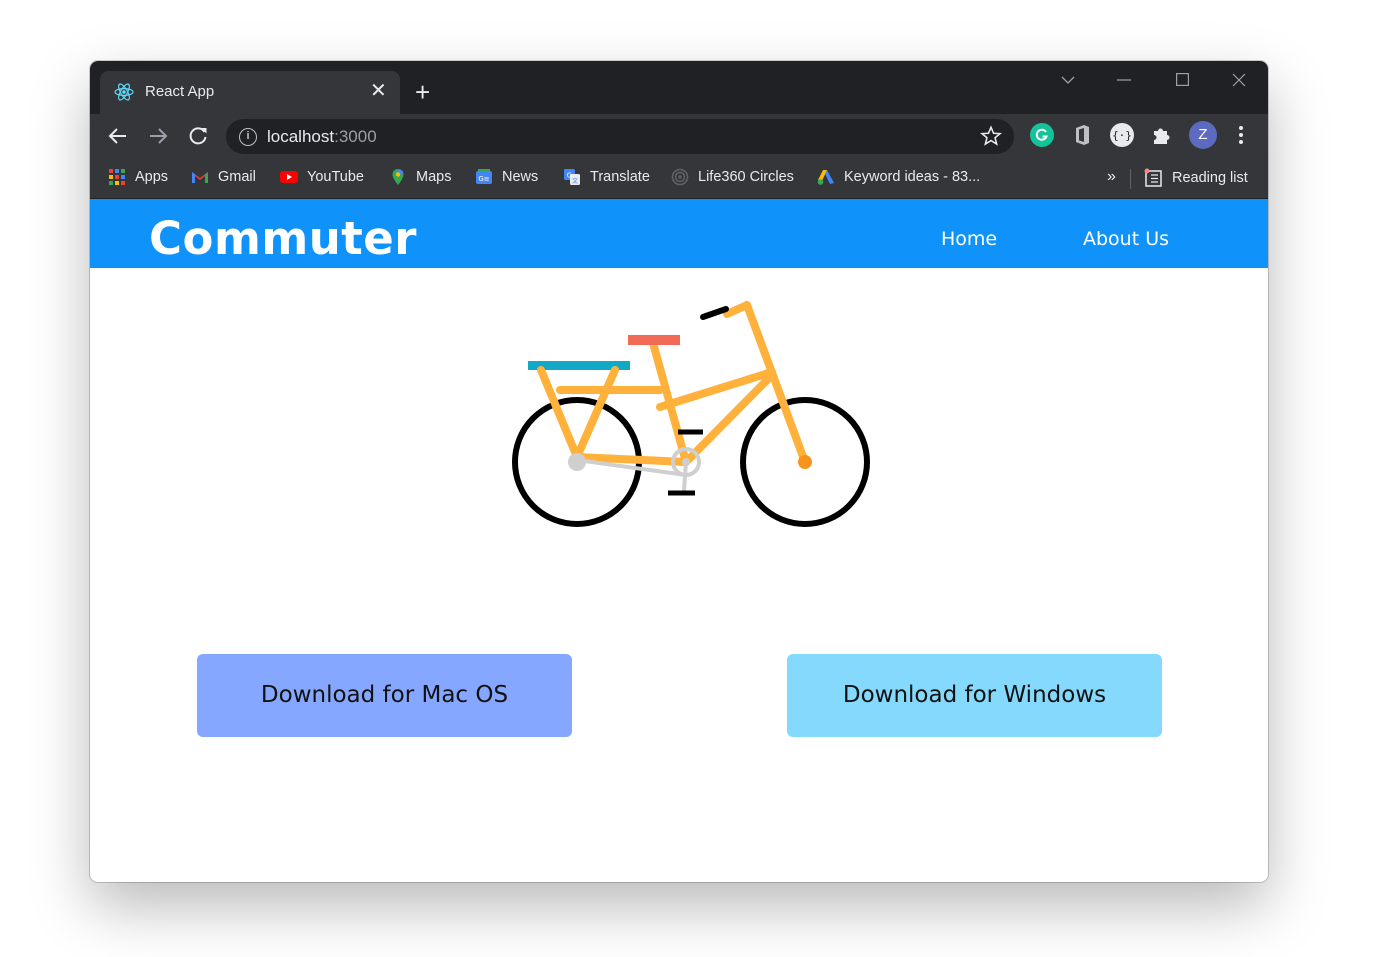 The height and width of the screenshot is (957, 1382). What do you see at coordinates (117, 177) in the screenshot?
I see `apps-grid-icon` at bounding box center [117, 177].